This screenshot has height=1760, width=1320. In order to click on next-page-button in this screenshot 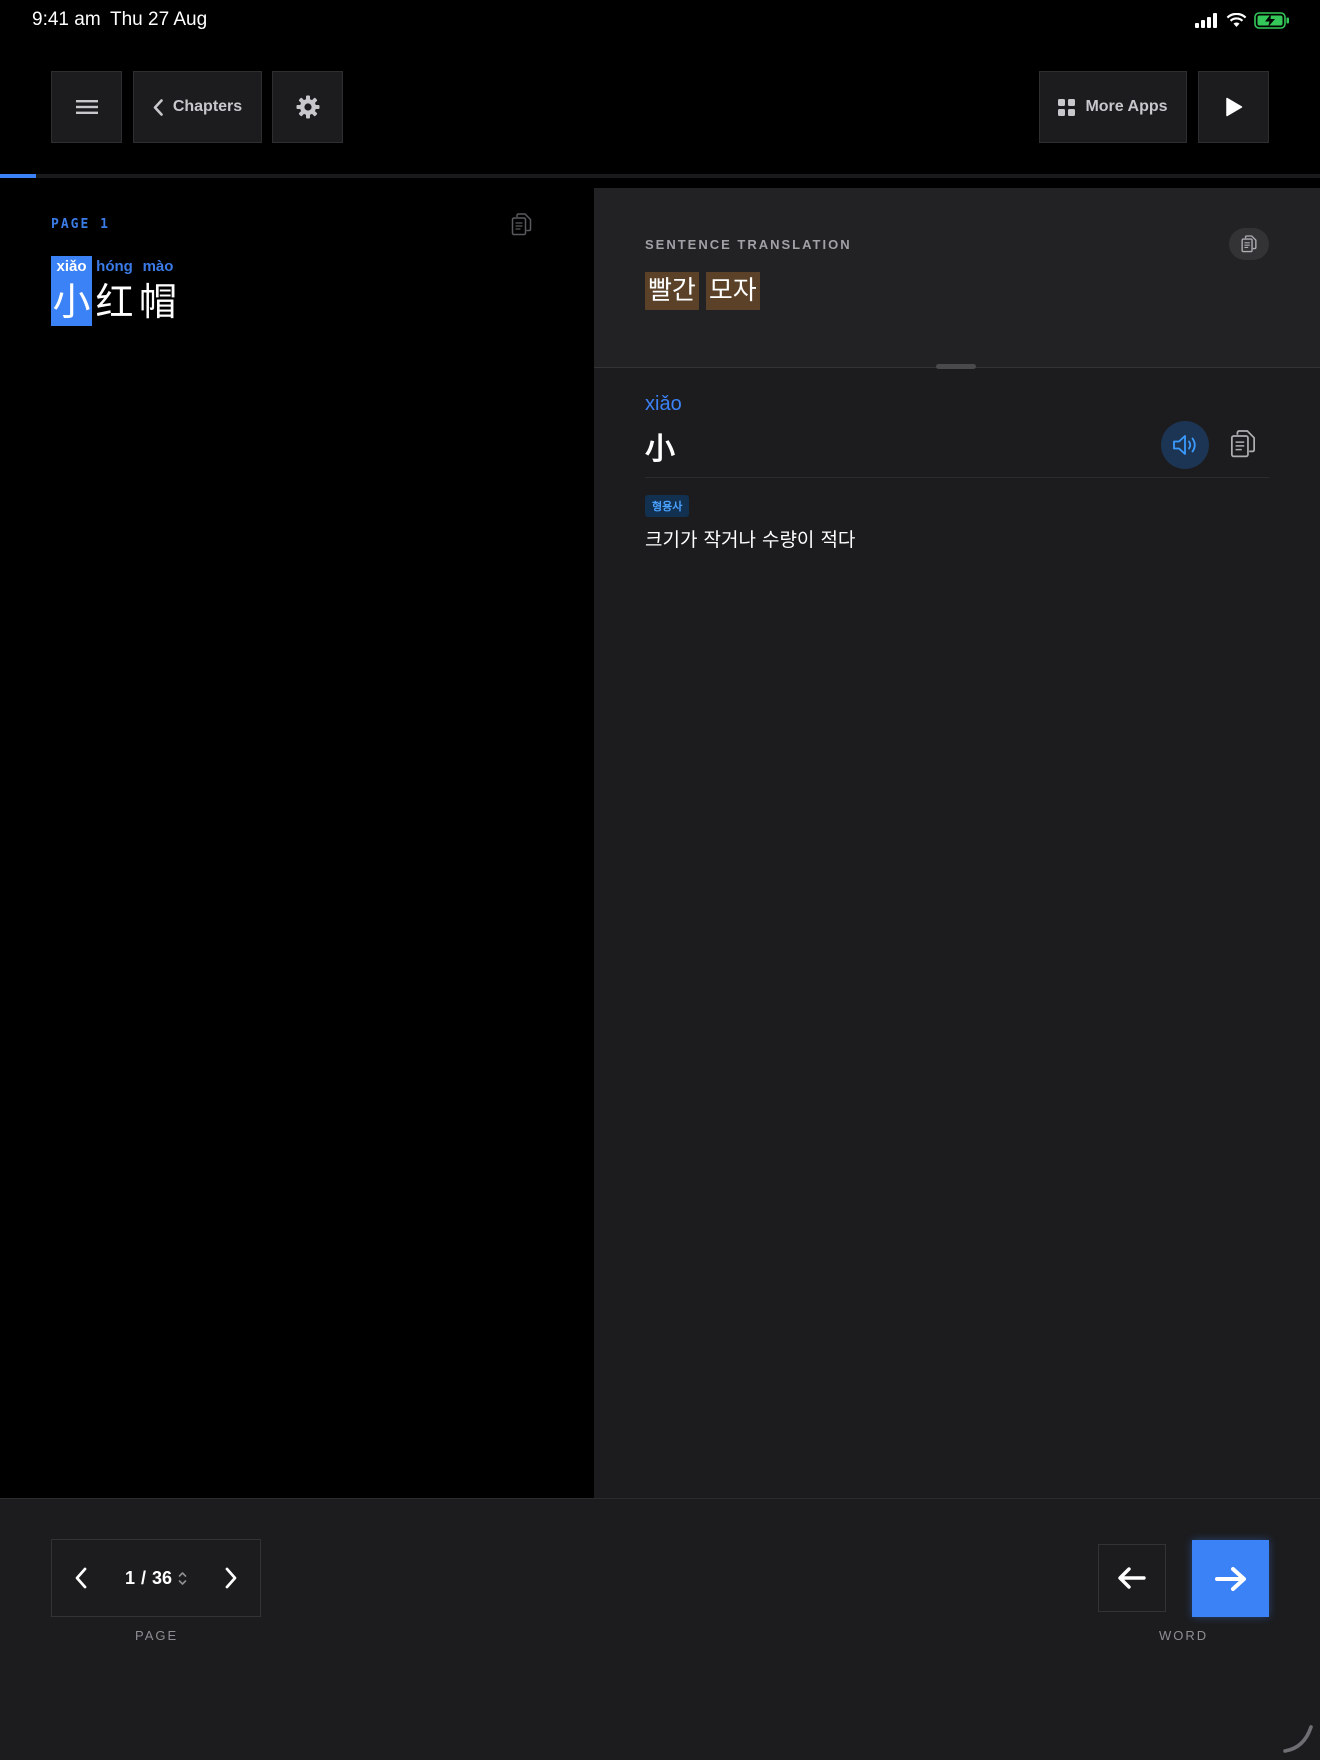, I will do `click(231, 1578)`.